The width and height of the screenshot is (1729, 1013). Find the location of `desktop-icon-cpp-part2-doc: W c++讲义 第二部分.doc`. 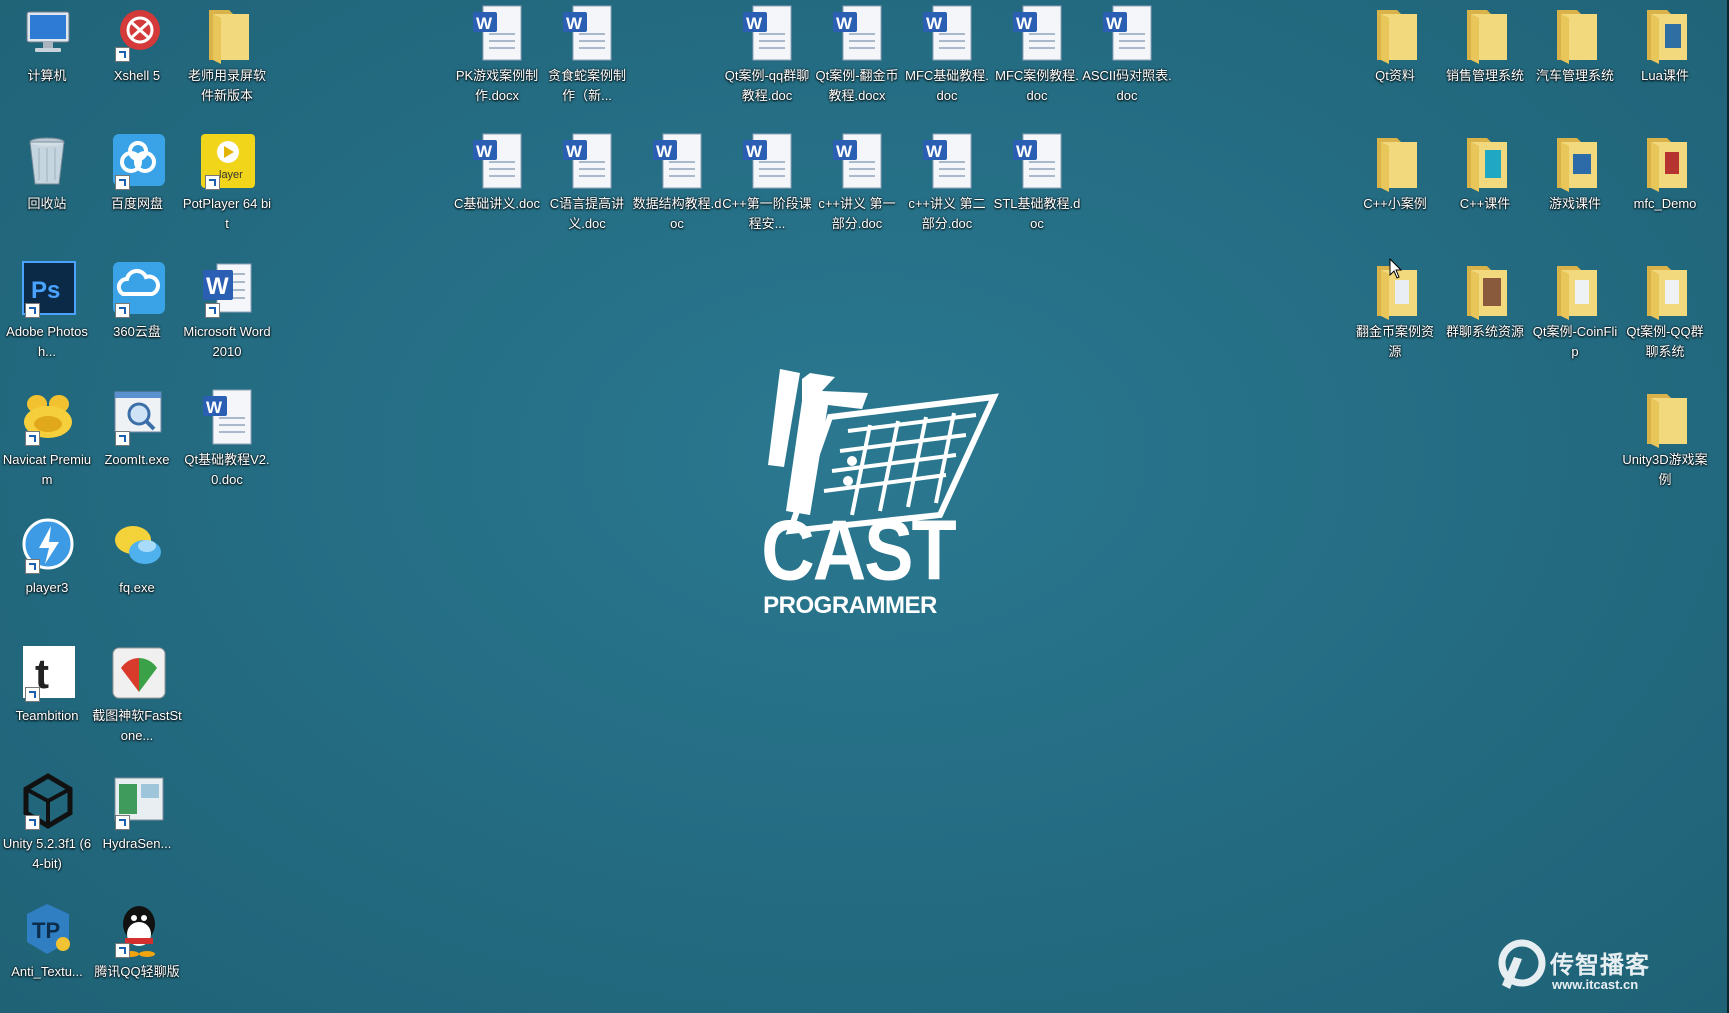

desktop-icon-cpp-part2-doc: W c++讲义 第二部分.doc is located at coordinates (947, 183).